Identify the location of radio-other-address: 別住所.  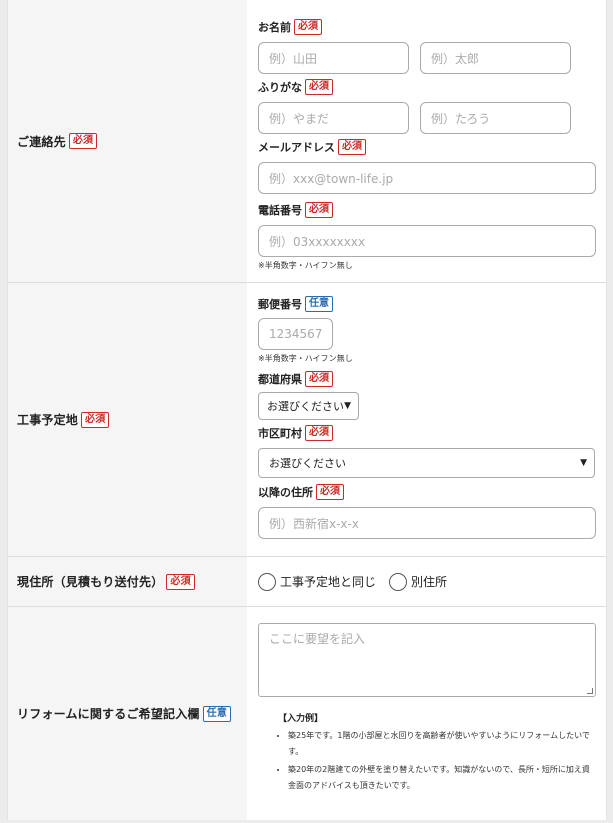
(418, 581).